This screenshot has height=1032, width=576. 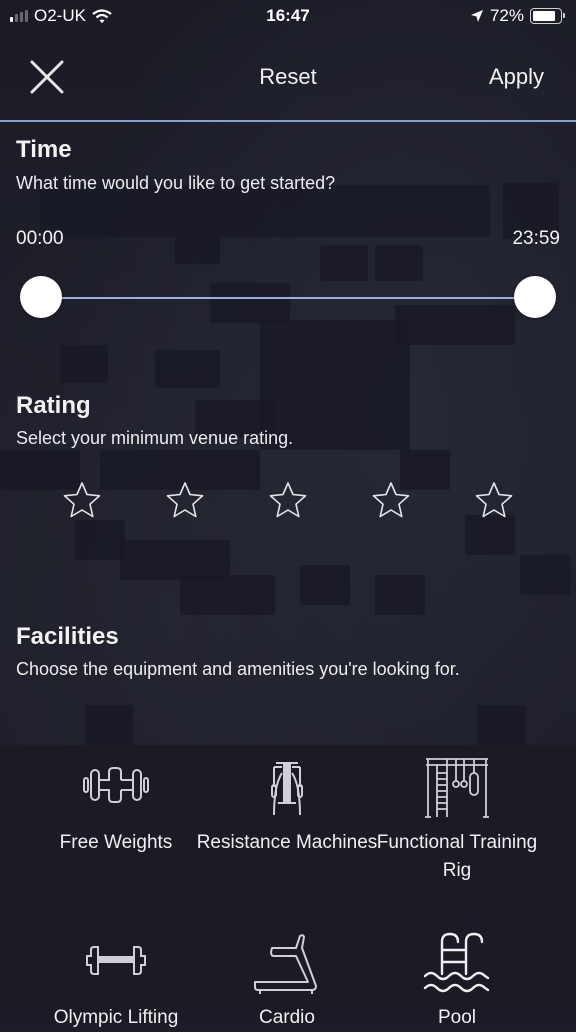 What do you see at coordinates (456, 962) in the screenshot?
I see `pool-icon` at bounding box center [456, 962].